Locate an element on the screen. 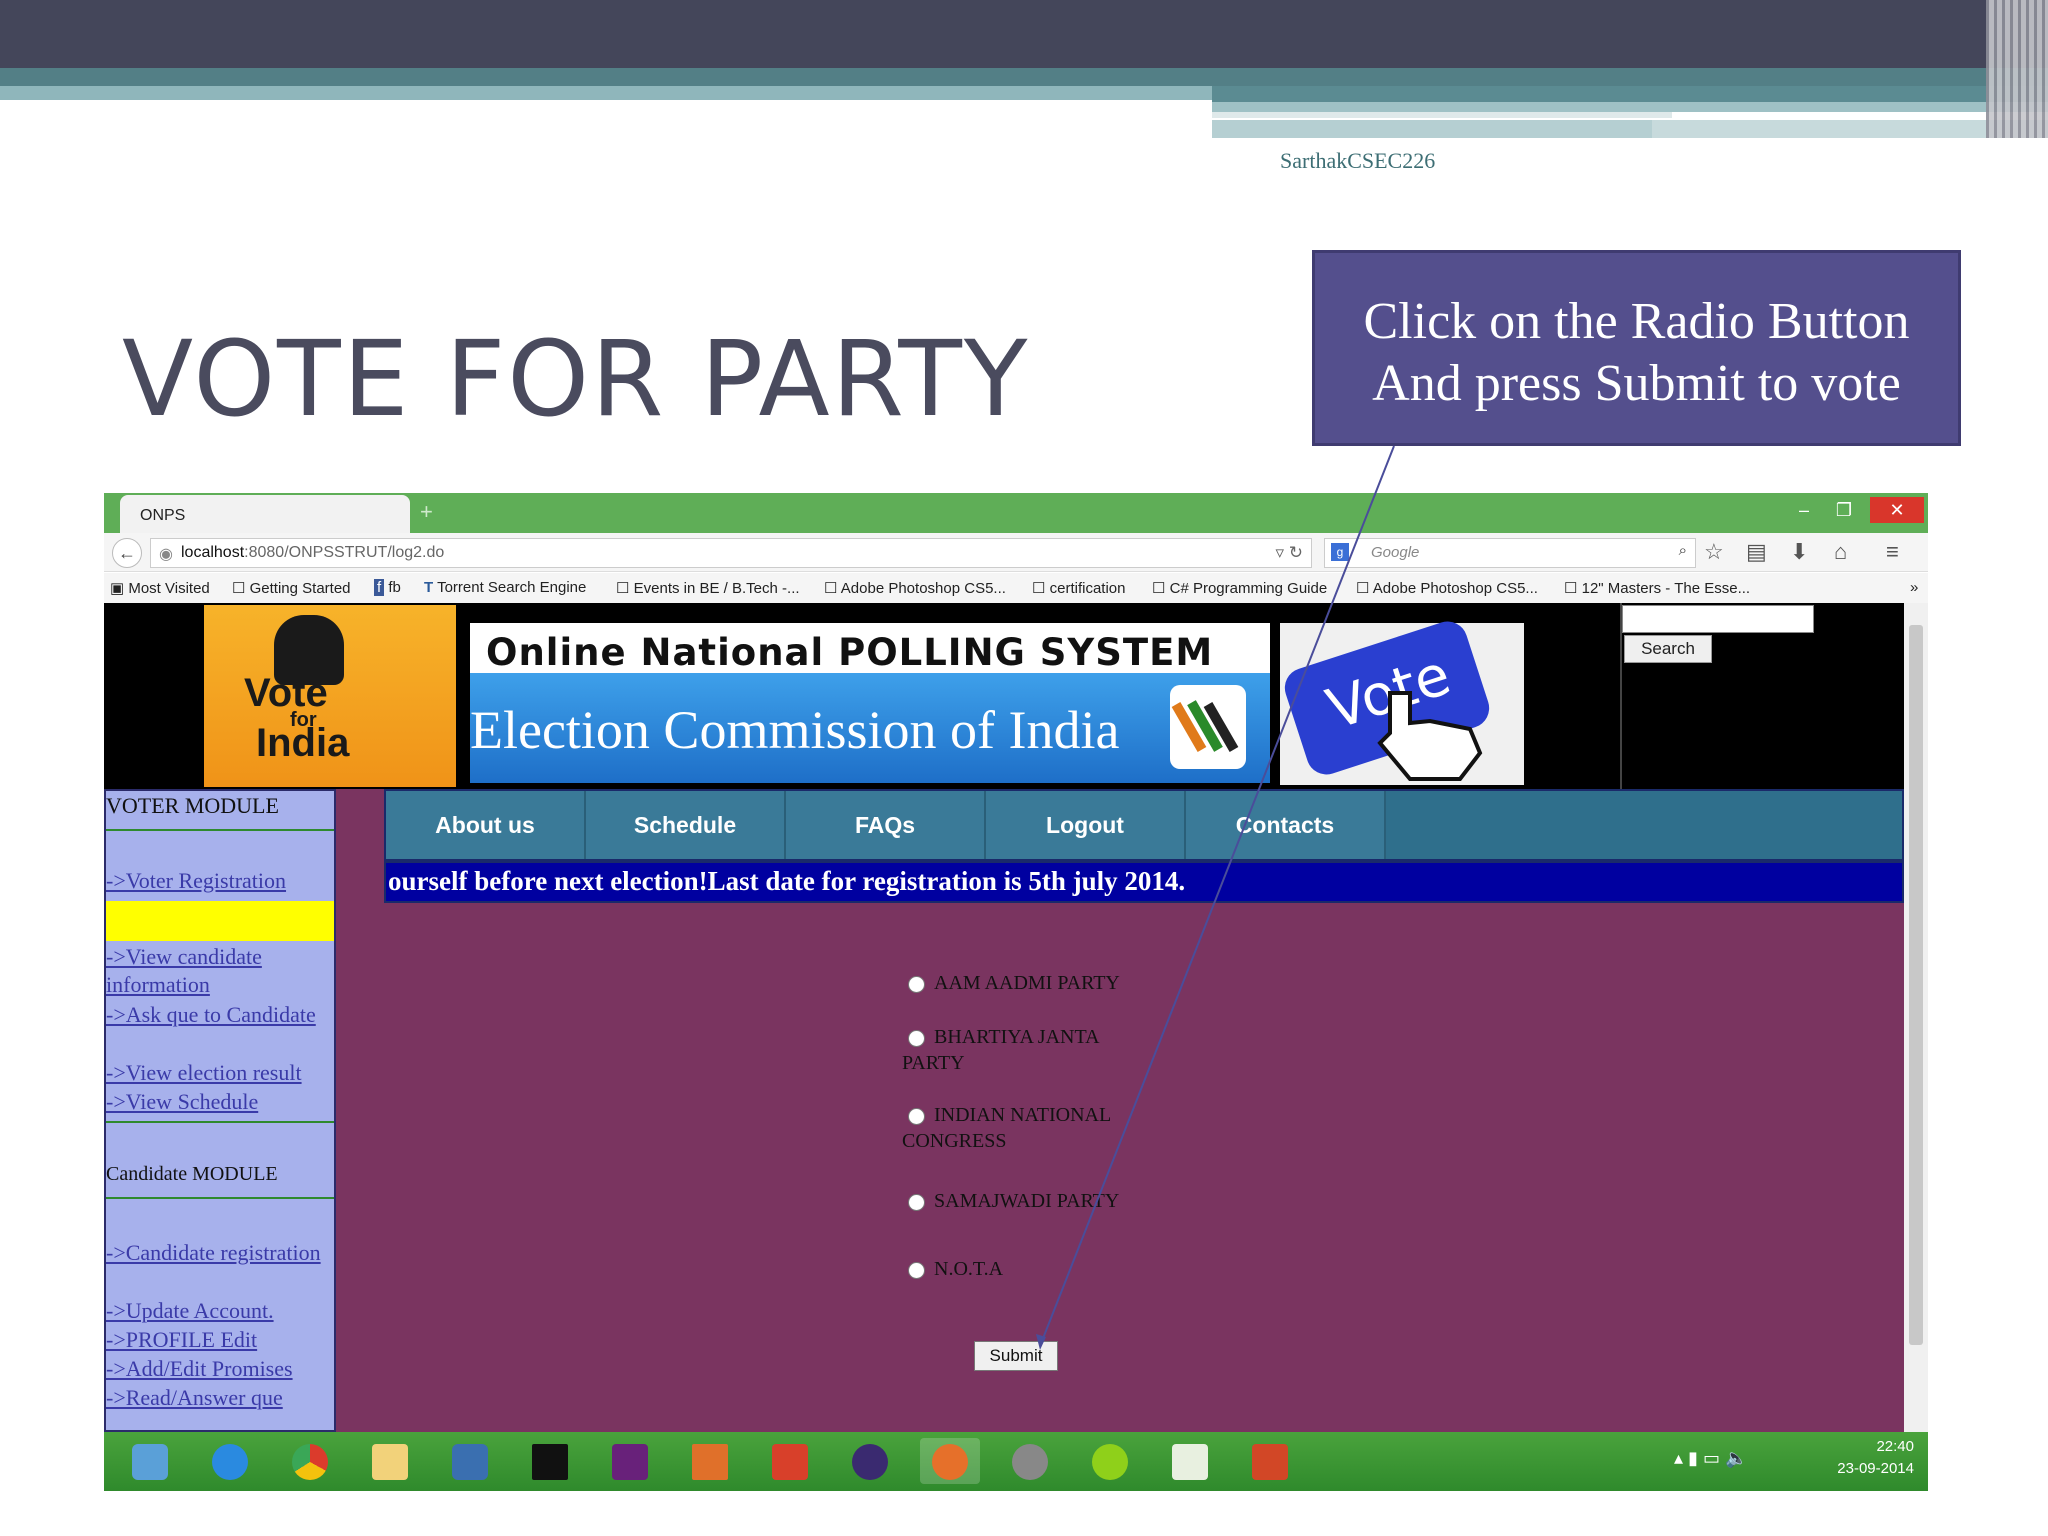 This screenshot has width=2048, height=1536. sync-app-icon is located at coordinates (1030, 1461).